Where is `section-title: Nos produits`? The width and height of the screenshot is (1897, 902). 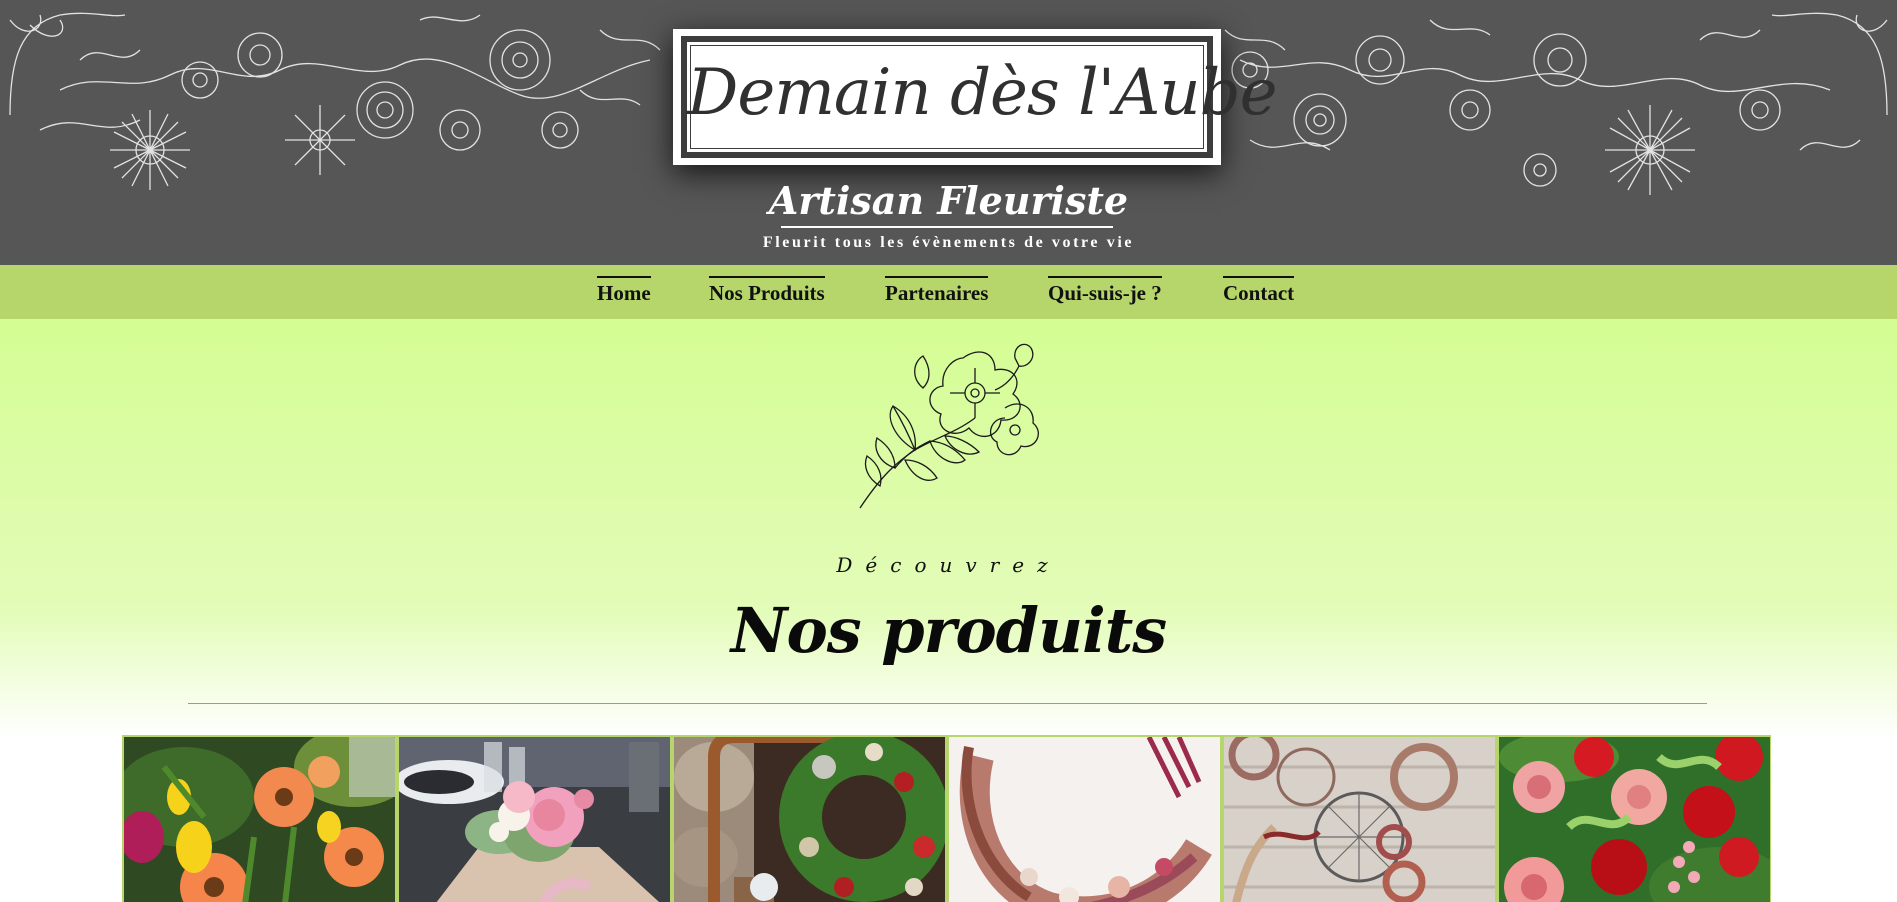 section-title: Nos produits is located at coordinates (948, 630).